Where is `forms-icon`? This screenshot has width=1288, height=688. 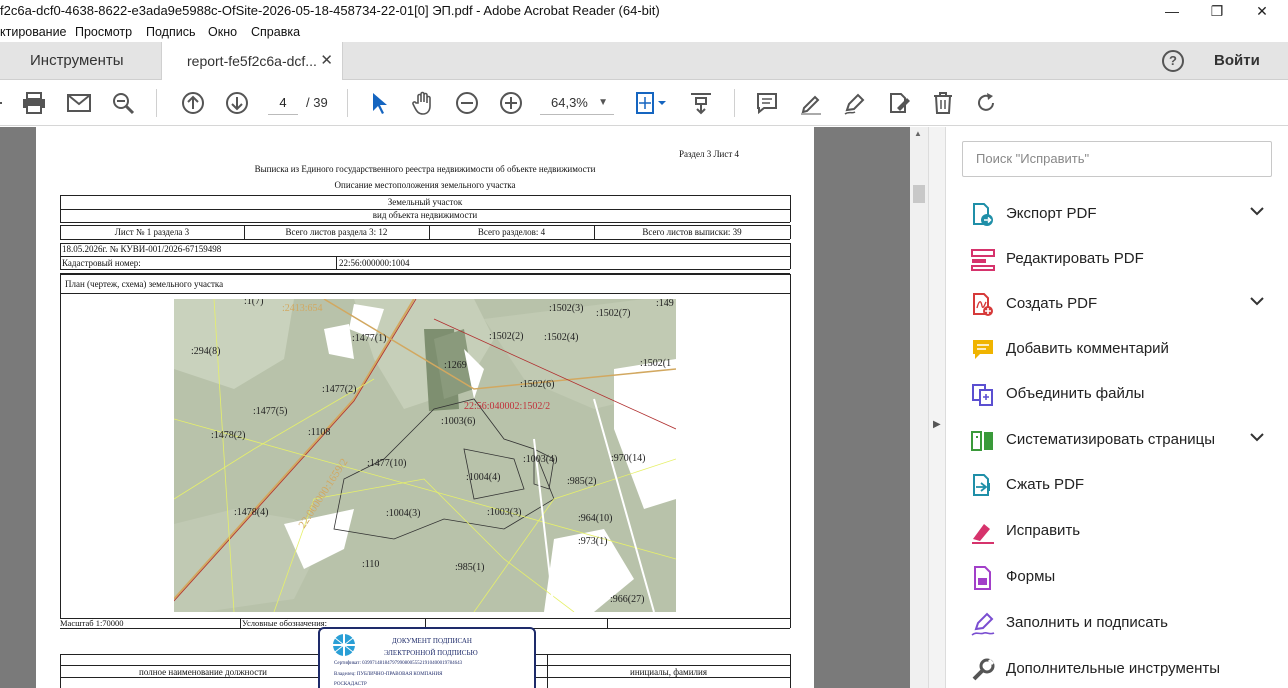
forms-icon is located at coordinates (983, 578).